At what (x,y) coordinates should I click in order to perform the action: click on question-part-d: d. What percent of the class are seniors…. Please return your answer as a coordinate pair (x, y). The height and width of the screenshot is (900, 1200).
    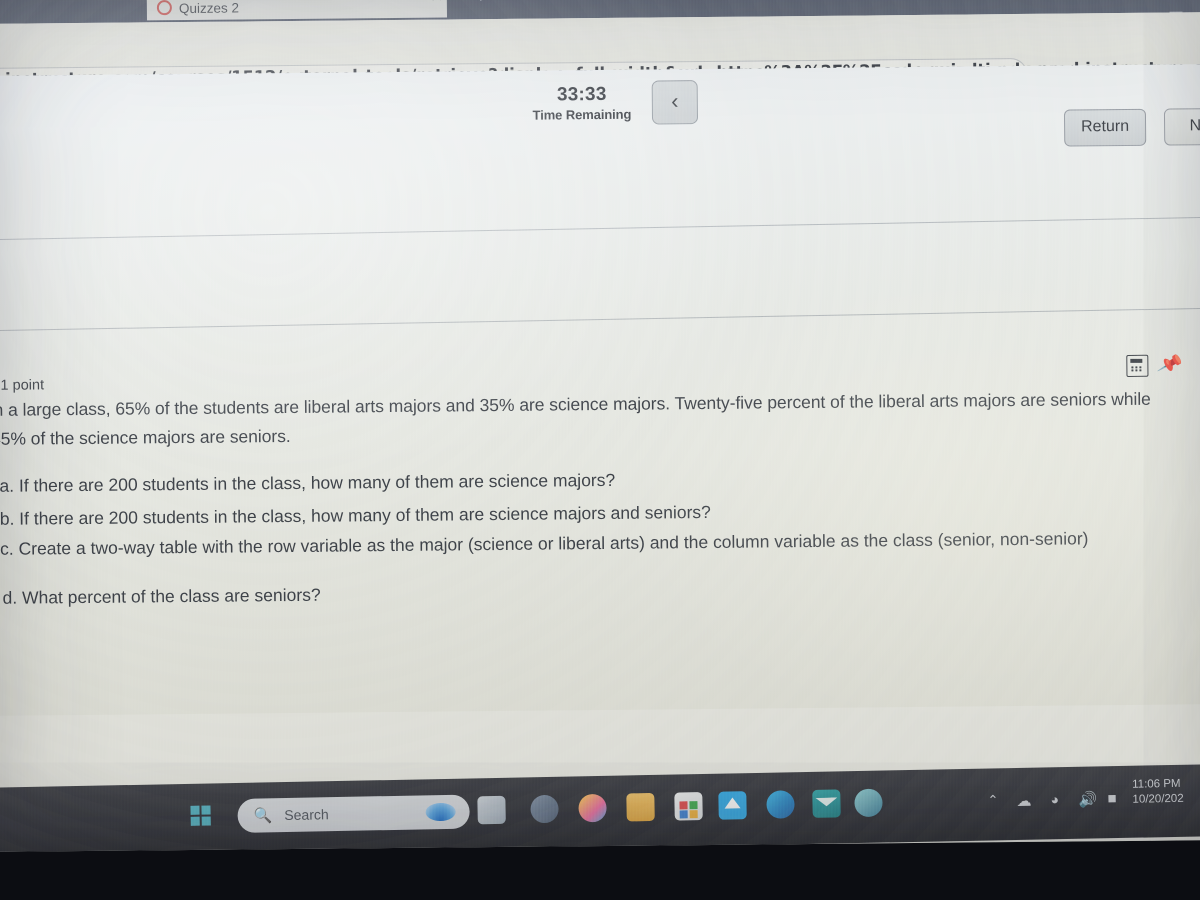
    Looking at the image, I should click on (161, 596).